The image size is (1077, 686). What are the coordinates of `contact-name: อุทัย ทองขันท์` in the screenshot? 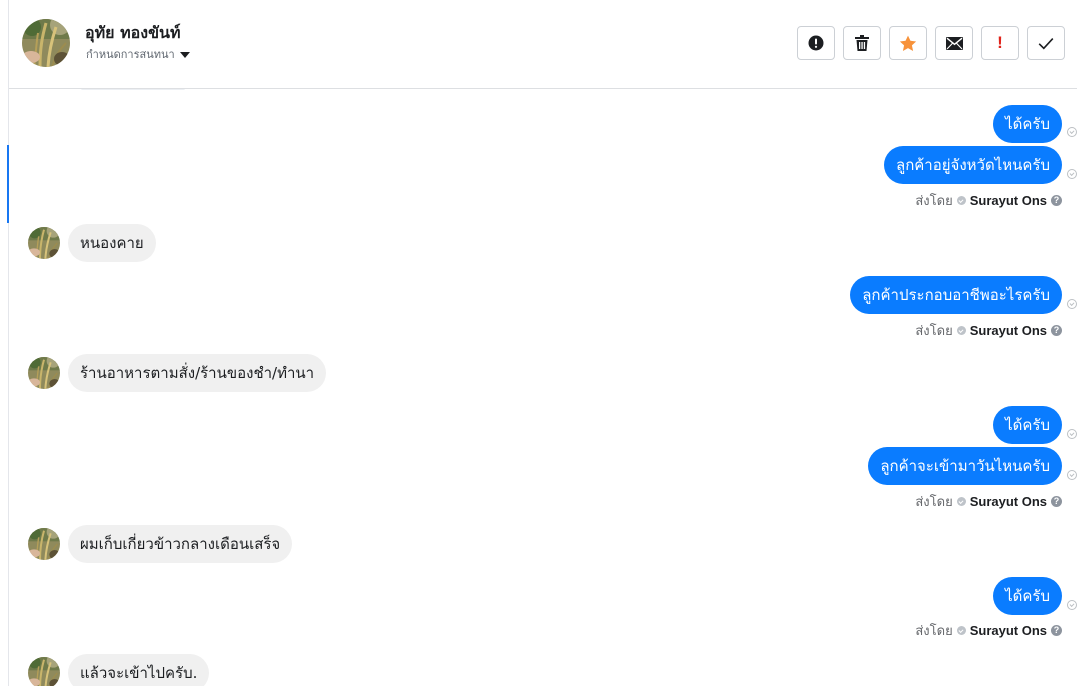 It's located at (133, 33).